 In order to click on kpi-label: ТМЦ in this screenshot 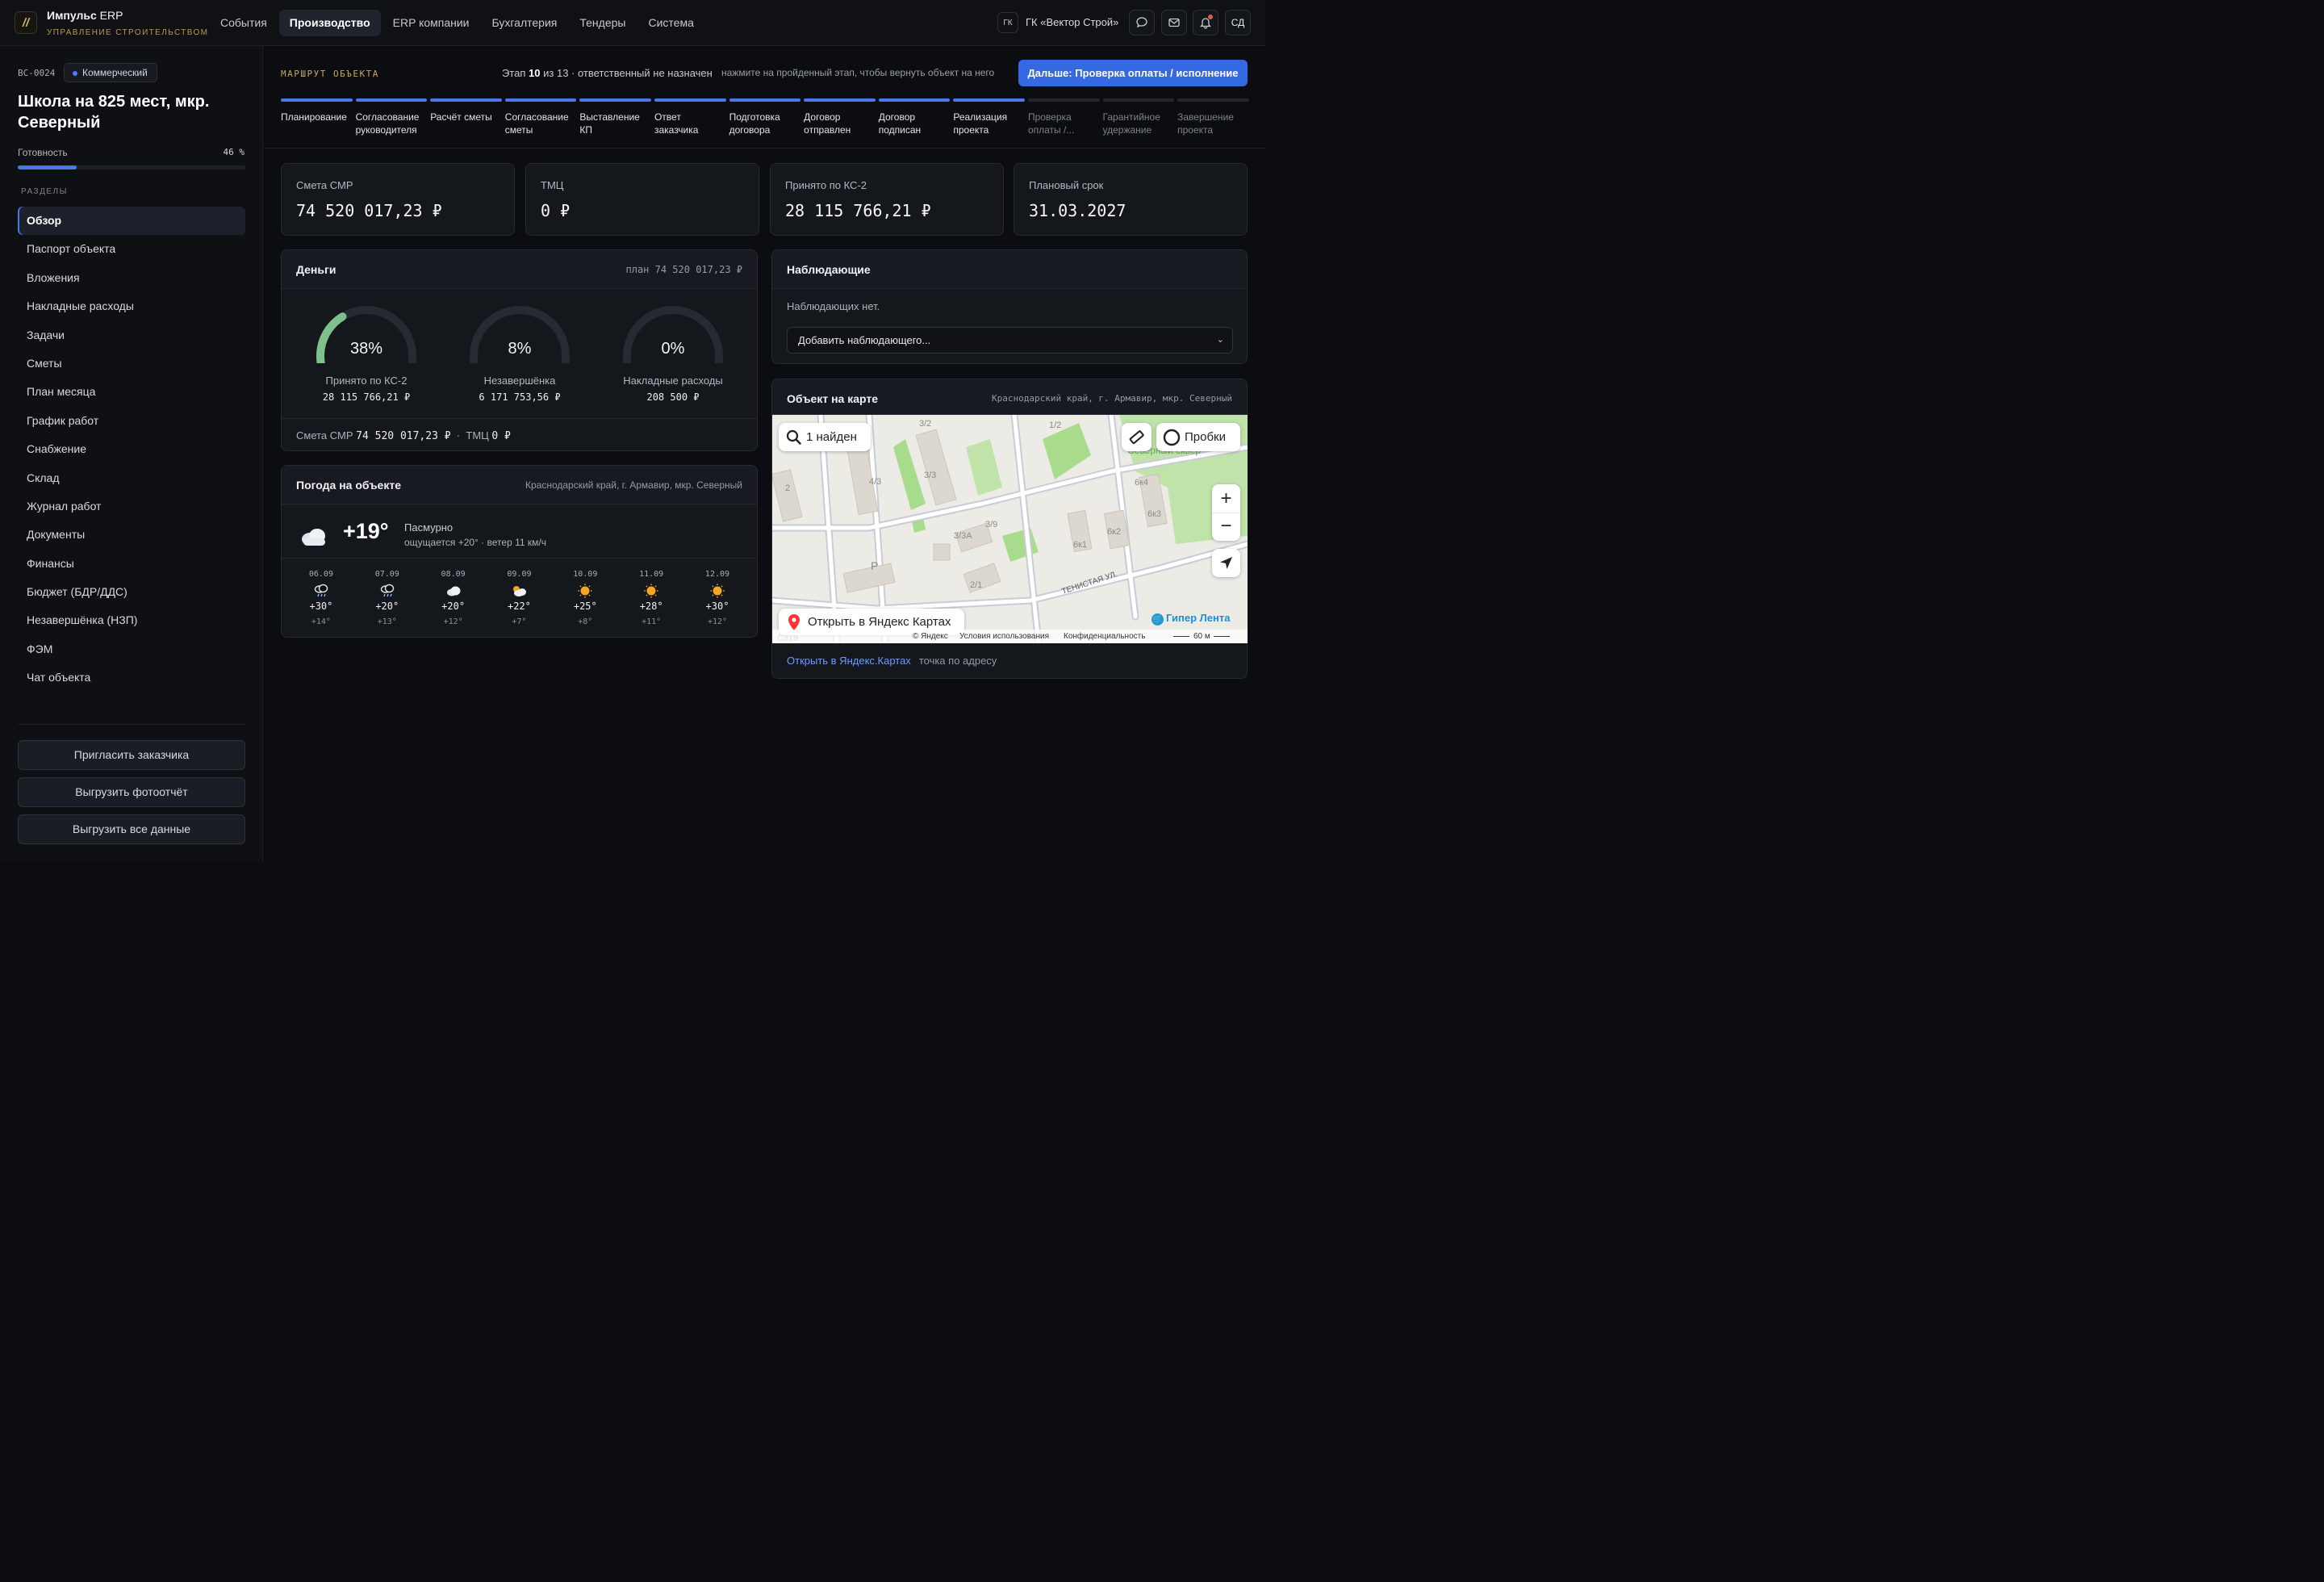, I will do `click(552, 185)`.